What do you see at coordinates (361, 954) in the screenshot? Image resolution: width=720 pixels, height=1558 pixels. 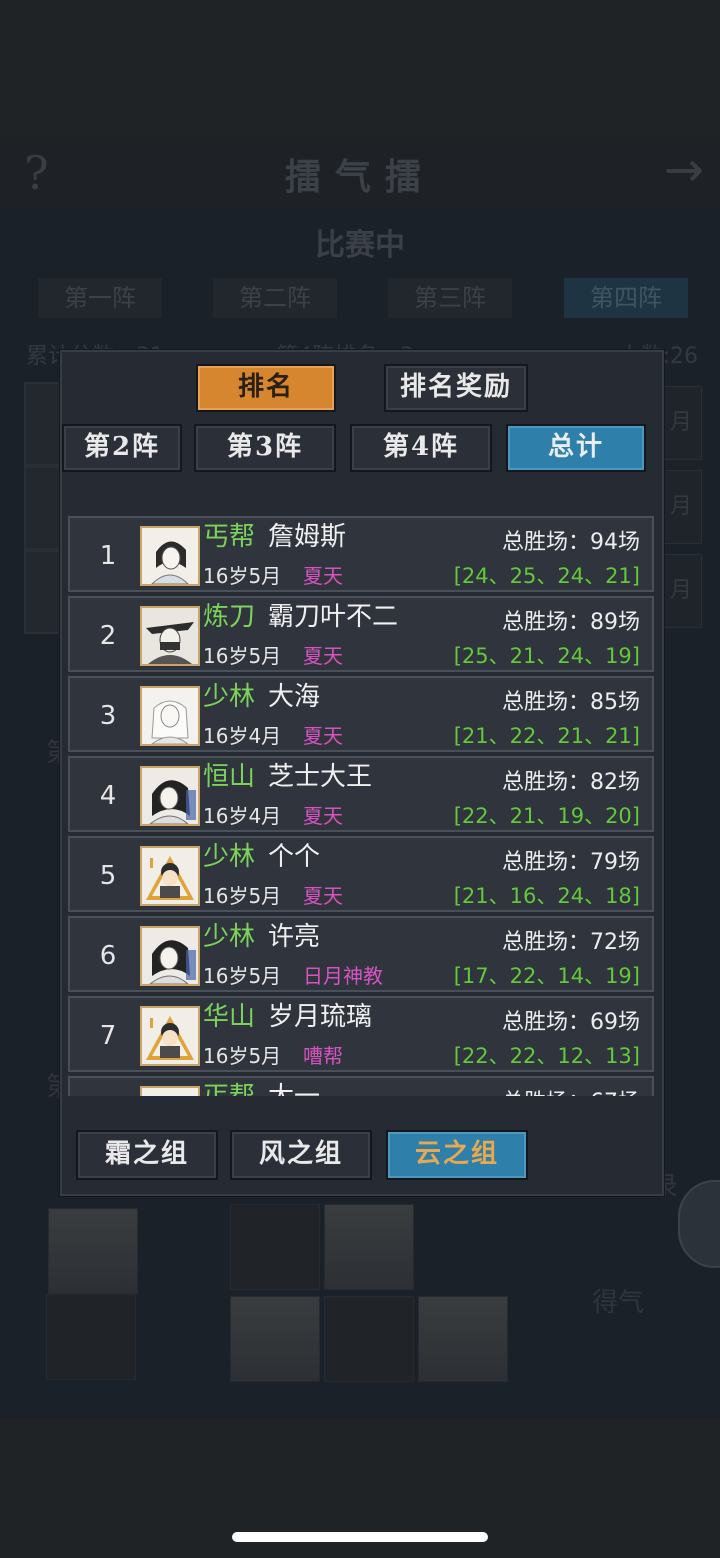 I see `ranking-row: 6 少林 许亮 16岁5月 日月神教 总胜场：72场 [17、22、14、19]` at bounding box center [361, 954].